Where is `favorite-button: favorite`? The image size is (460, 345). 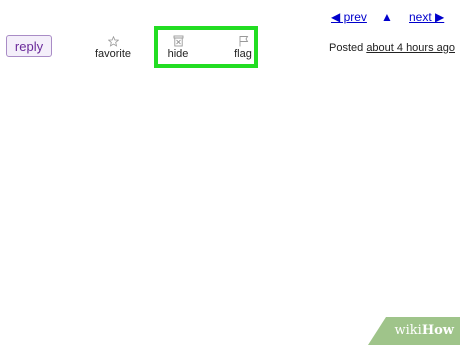
favorite-button: favorite is located at coordinates (113, 48).